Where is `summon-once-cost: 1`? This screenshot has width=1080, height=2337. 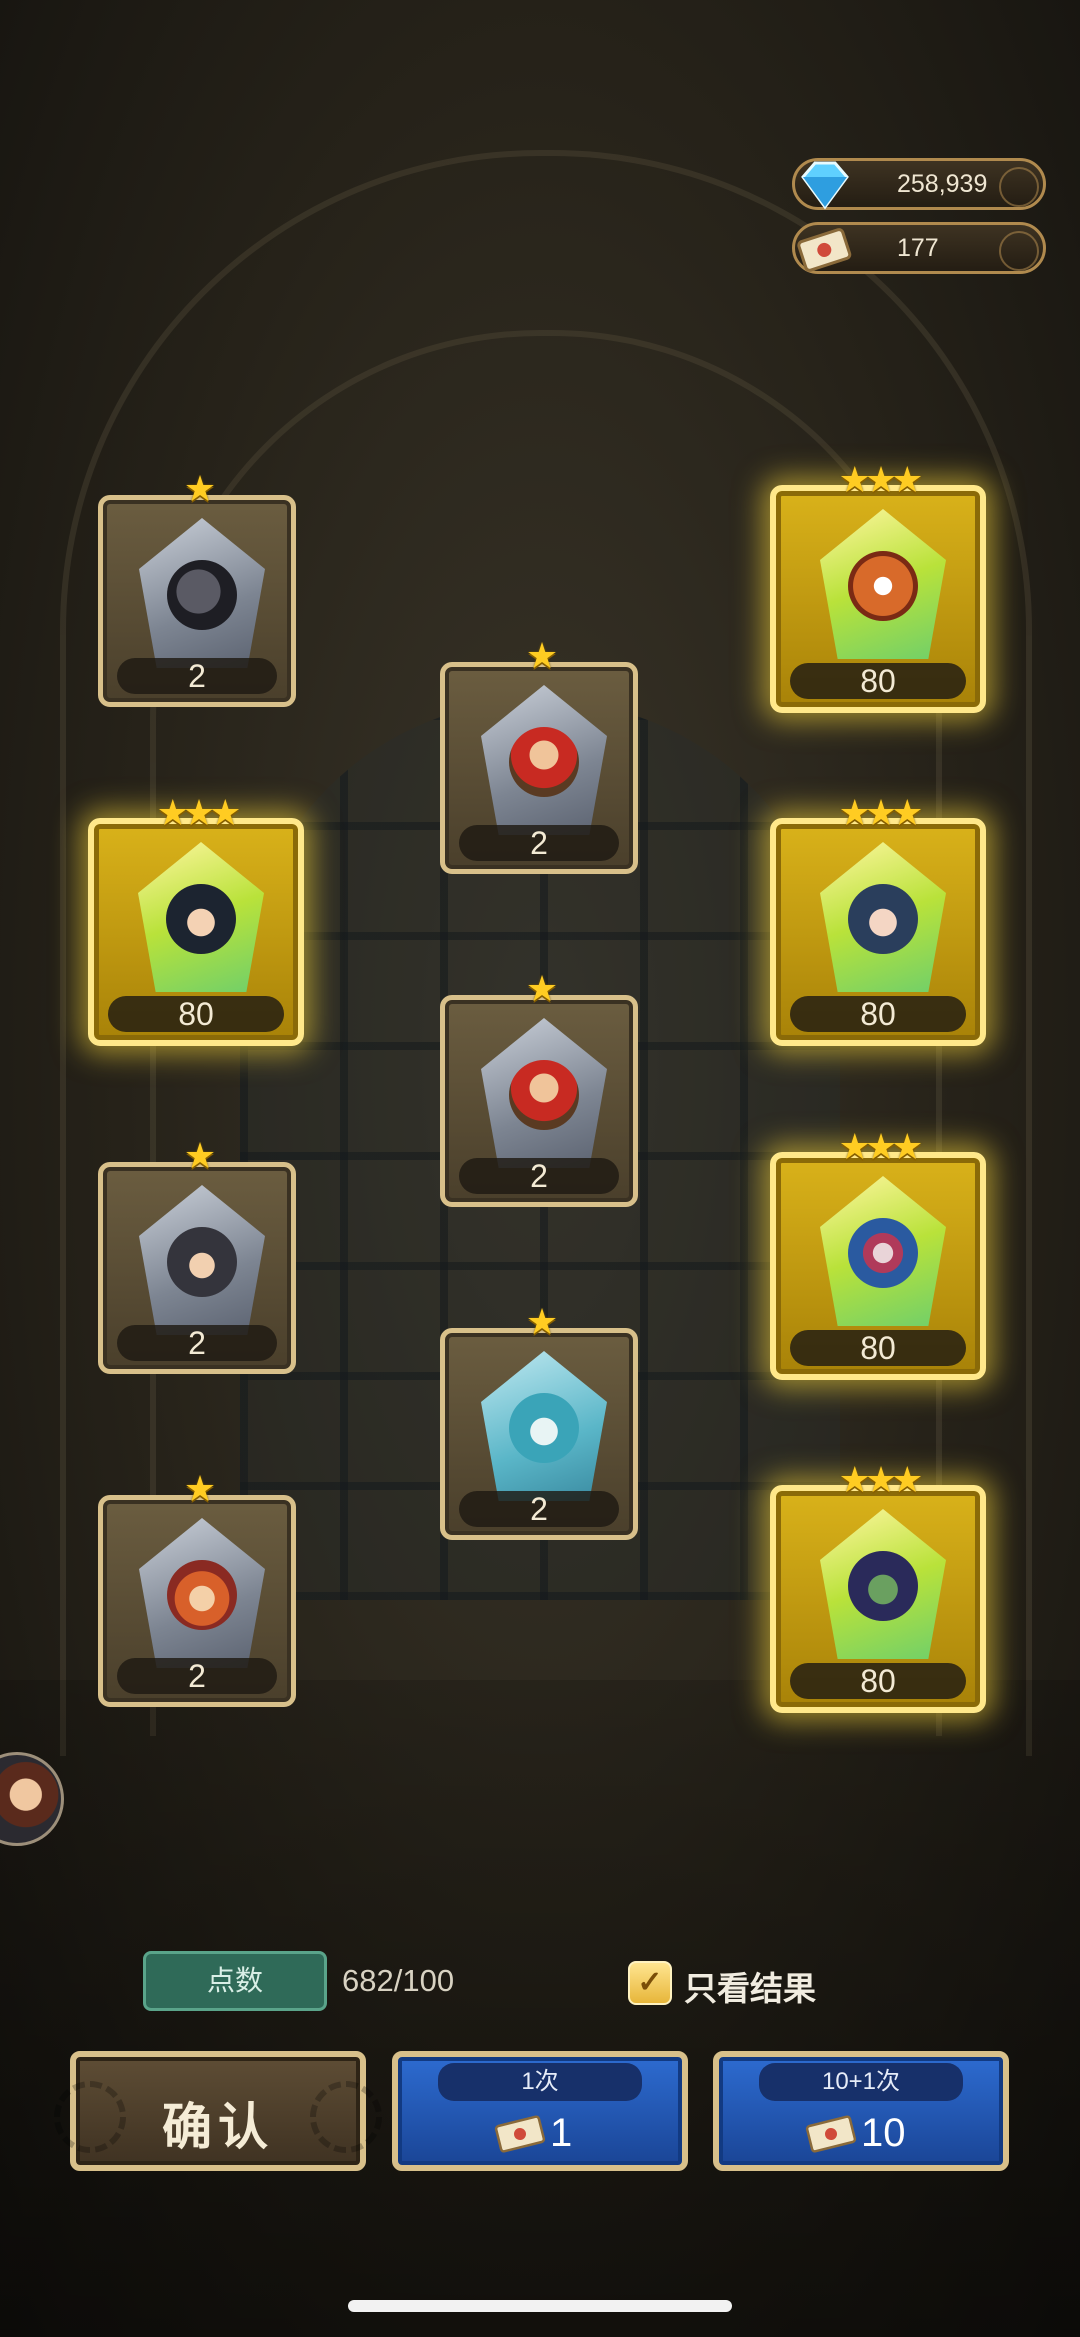 summon-once-cost: 1 is located at coordinates (561, 2133).